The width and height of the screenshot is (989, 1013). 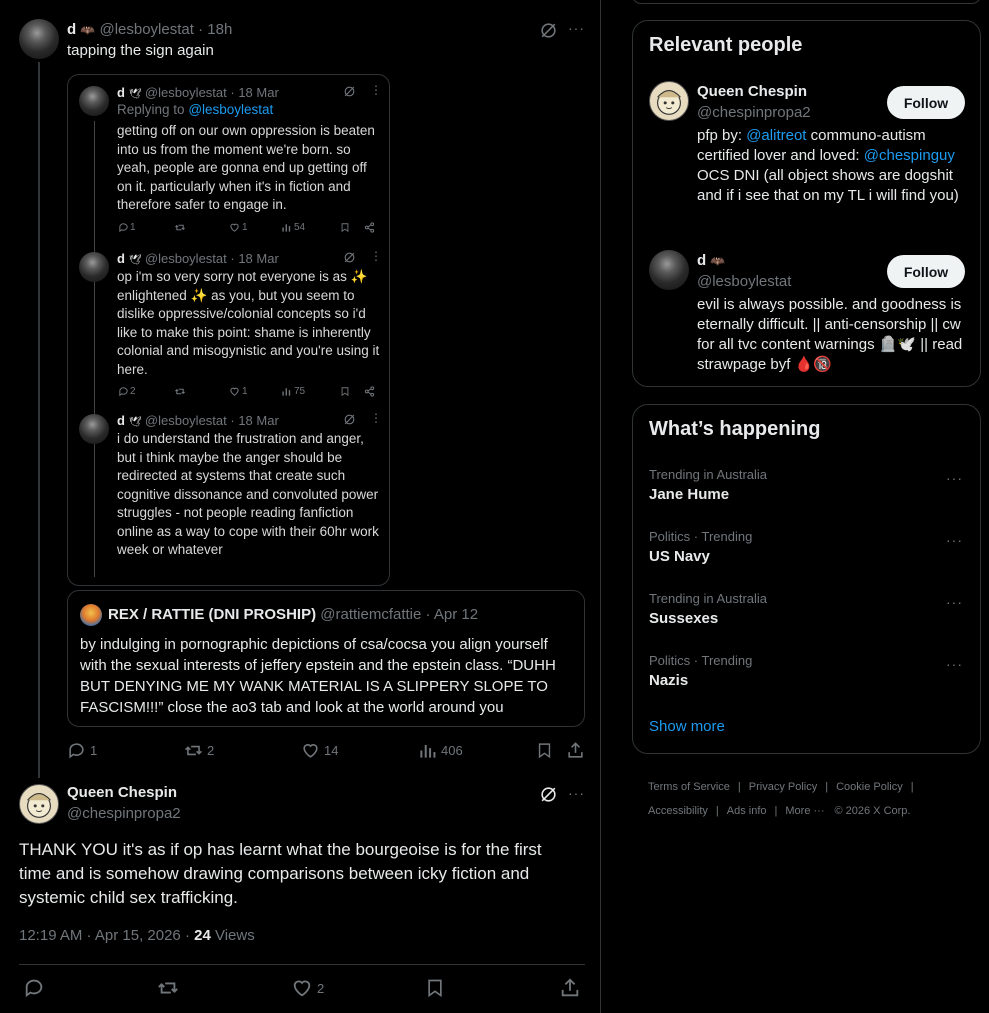 What do you see at coordinates (302, 964) in the screenshot?
I see `divider` at bounding box center [302, 964].